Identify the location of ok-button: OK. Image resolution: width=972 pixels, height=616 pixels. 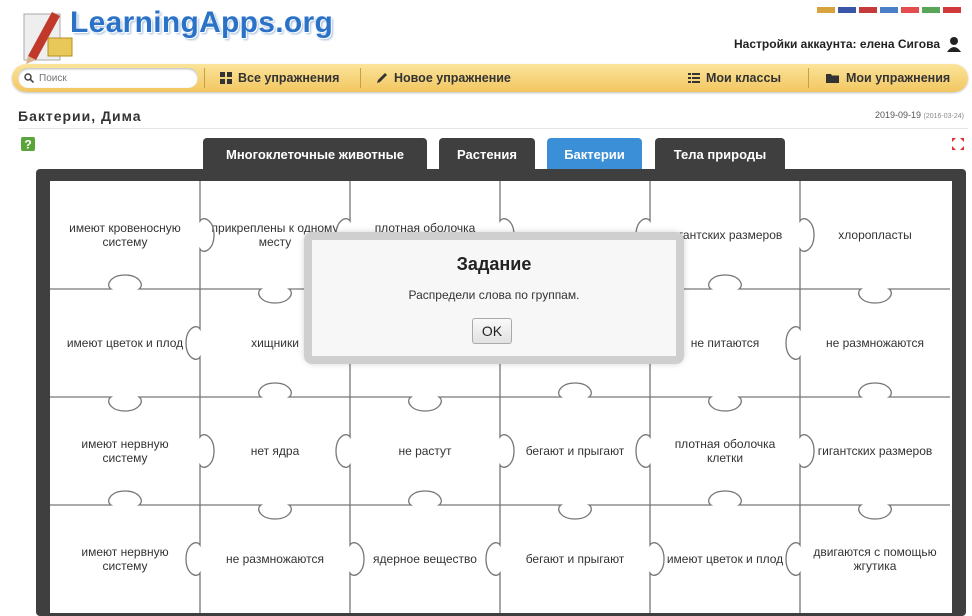
(492, 331).